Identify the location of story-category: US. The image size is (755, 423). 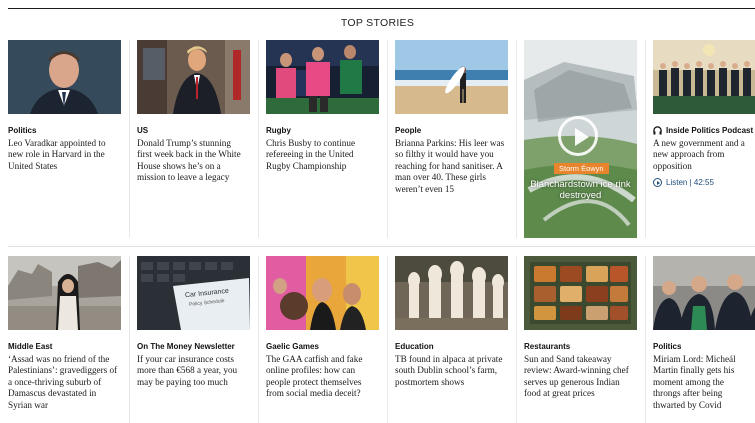
(143, 130).